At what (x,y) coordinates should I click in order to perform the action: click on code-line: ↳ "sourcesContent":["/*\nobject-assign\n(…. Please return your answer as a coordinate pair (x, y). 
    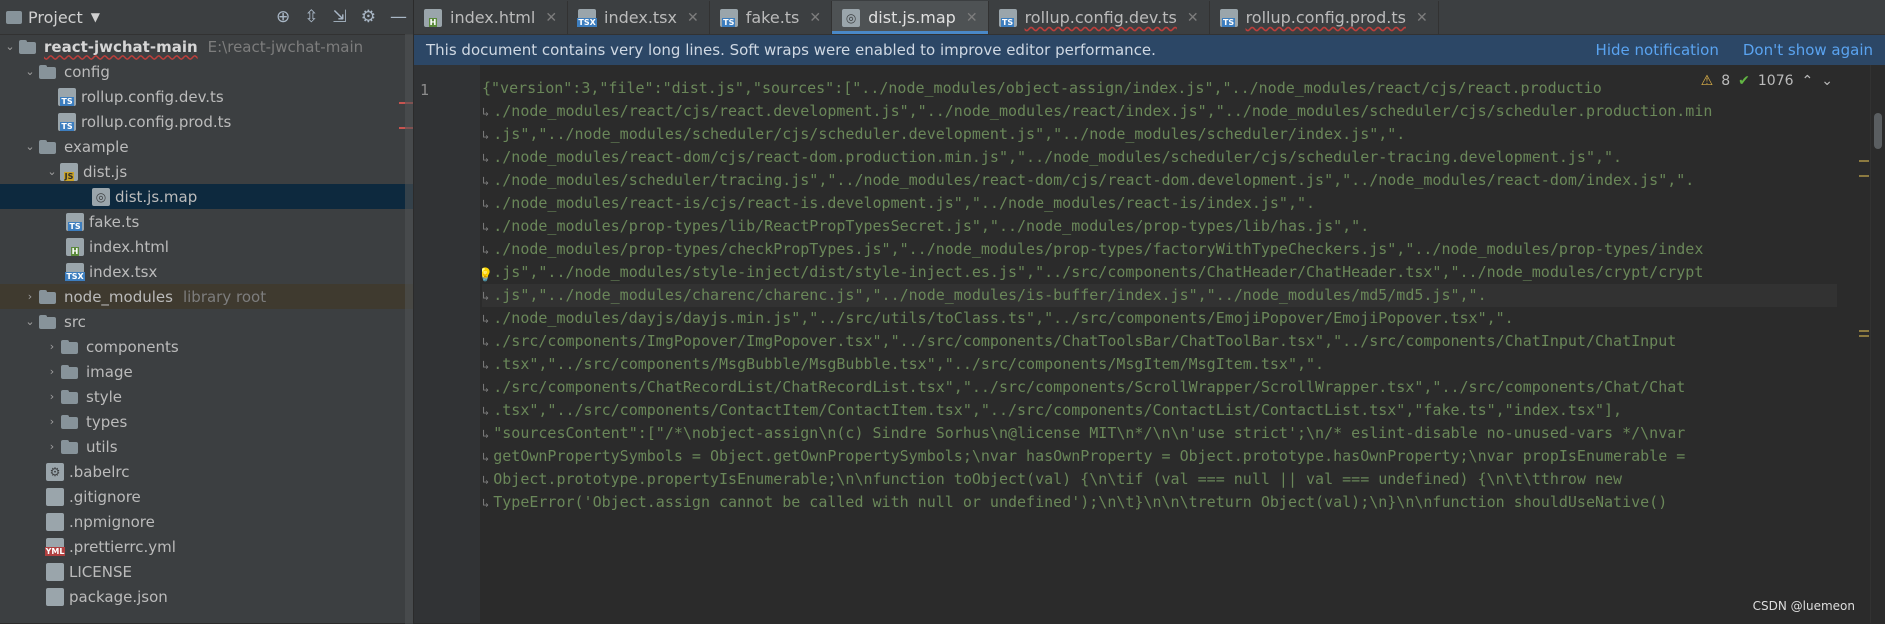
    Looking at the image, I should click on (1159, 433).